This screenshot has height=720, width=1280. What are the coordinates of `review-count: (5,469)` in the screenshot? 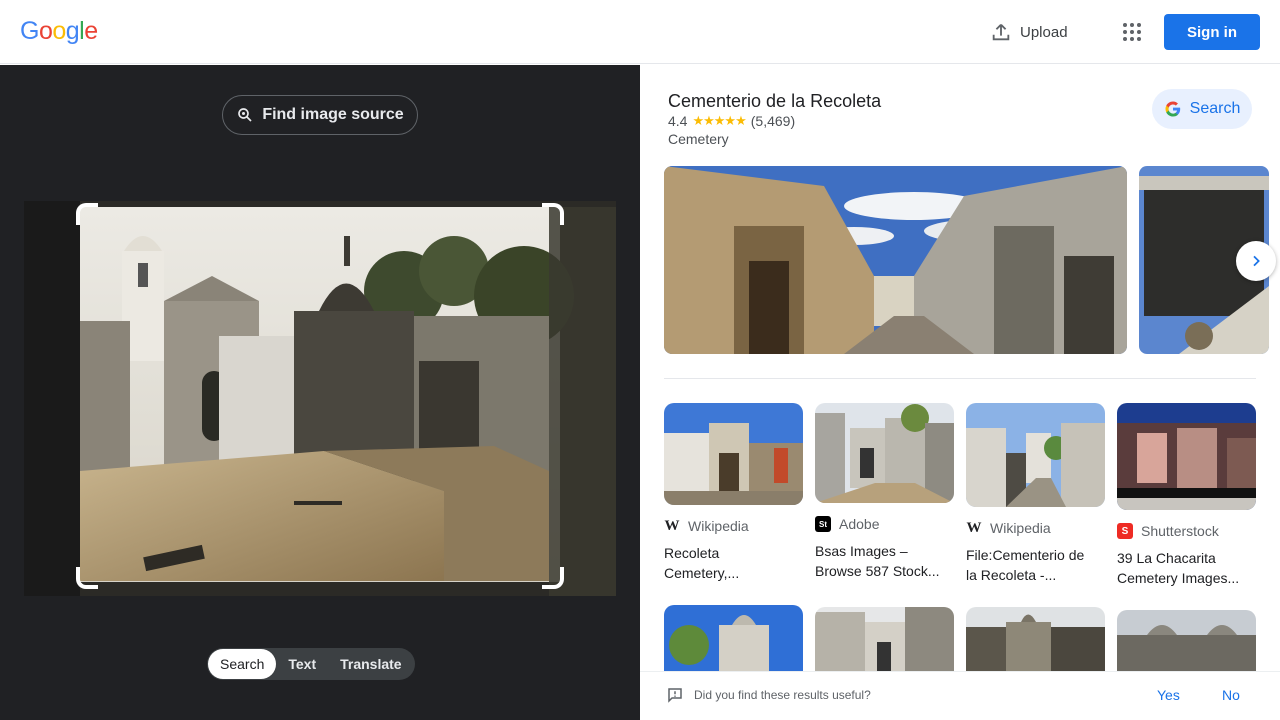 It's located at (773, 121).